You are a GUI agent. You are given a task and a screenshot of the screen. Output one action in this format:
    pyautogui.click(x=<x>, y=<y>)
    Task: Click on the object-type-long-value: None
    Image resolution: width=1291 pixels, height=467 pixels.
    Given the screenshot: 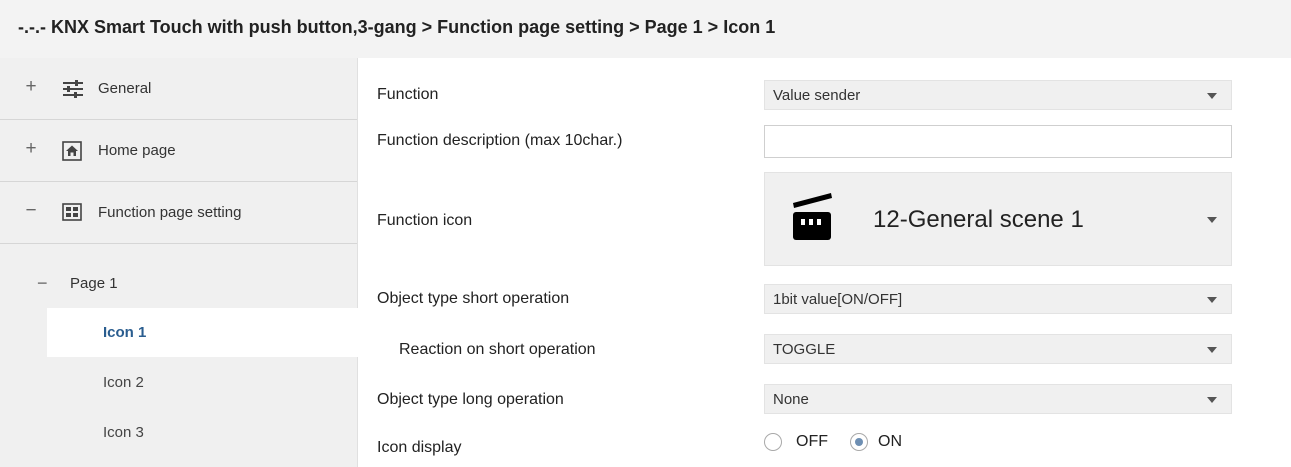 What is the action you would take?
    pyautogui.click(x=791, y=399)
    